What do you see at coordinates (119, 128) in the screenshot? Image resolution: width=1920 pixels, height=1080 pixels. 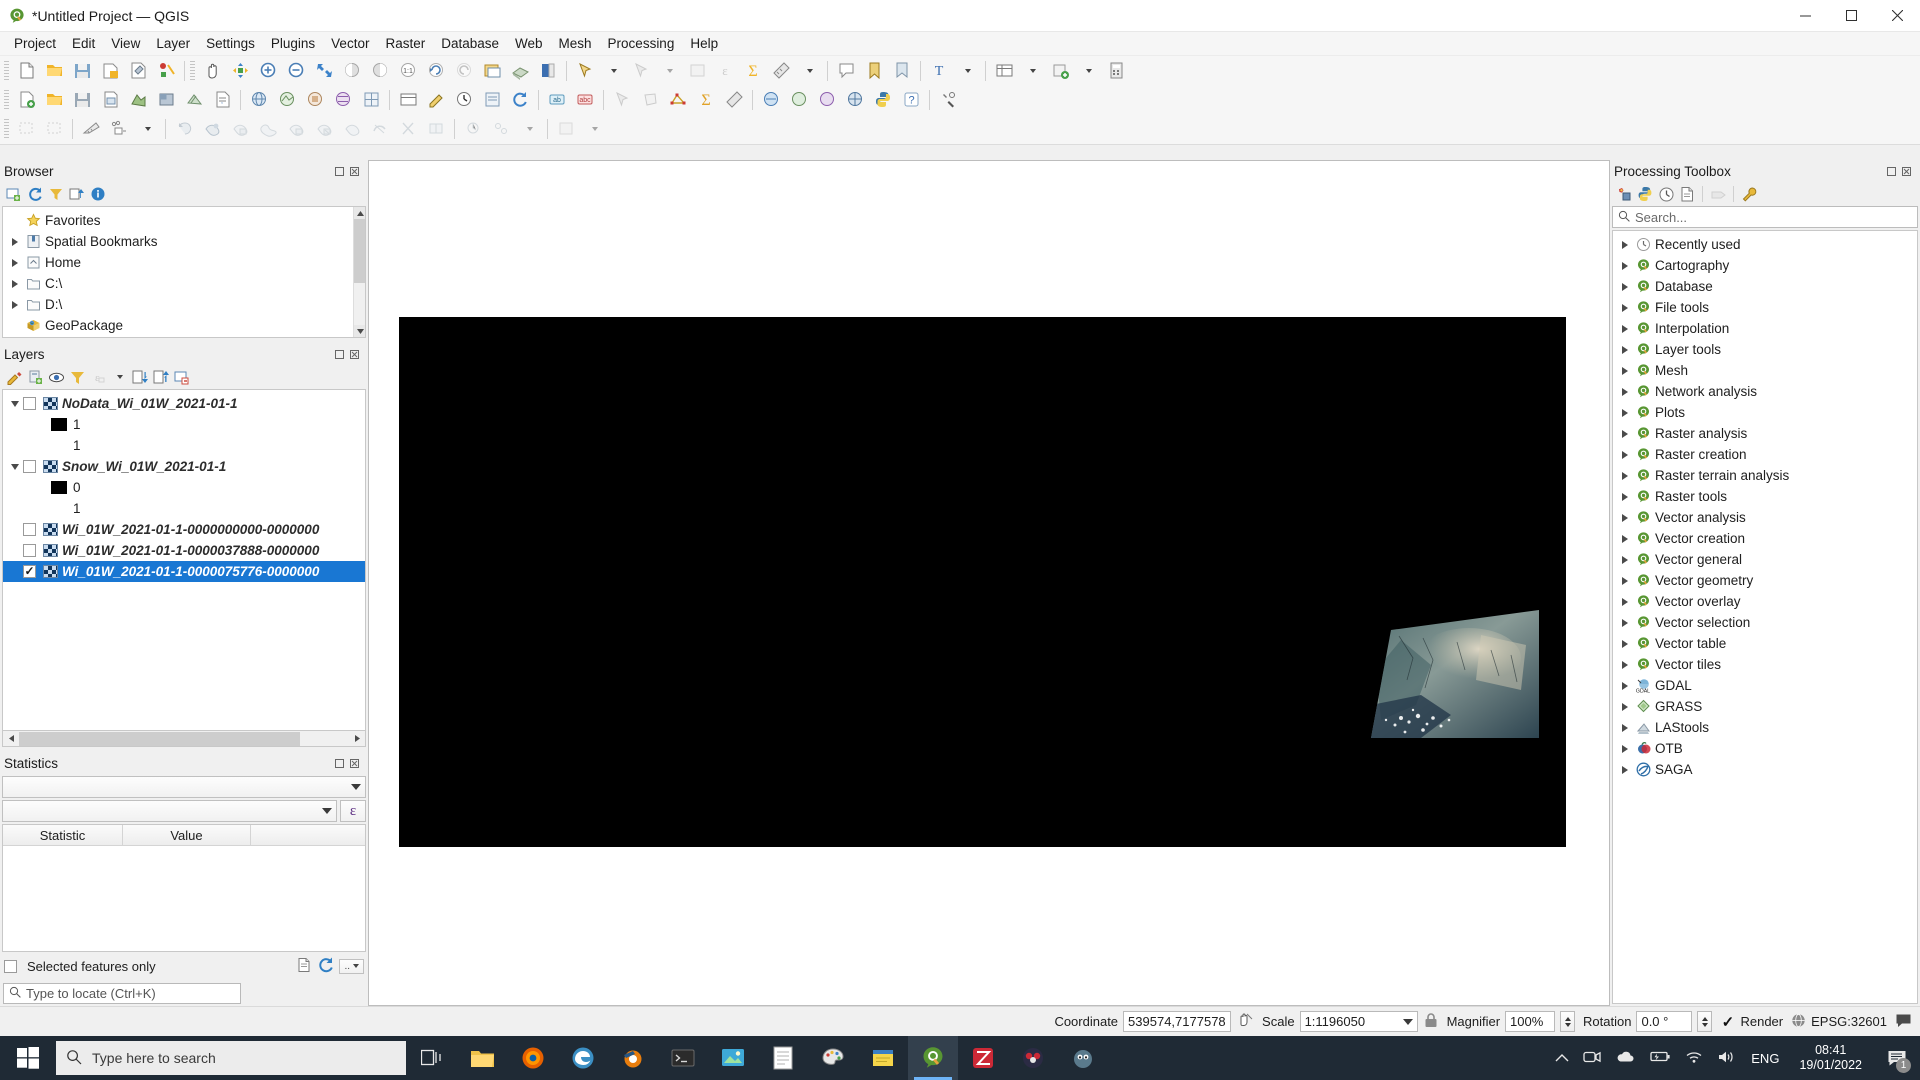 I see `offset-curve-button` at bounding box center [119, 128].